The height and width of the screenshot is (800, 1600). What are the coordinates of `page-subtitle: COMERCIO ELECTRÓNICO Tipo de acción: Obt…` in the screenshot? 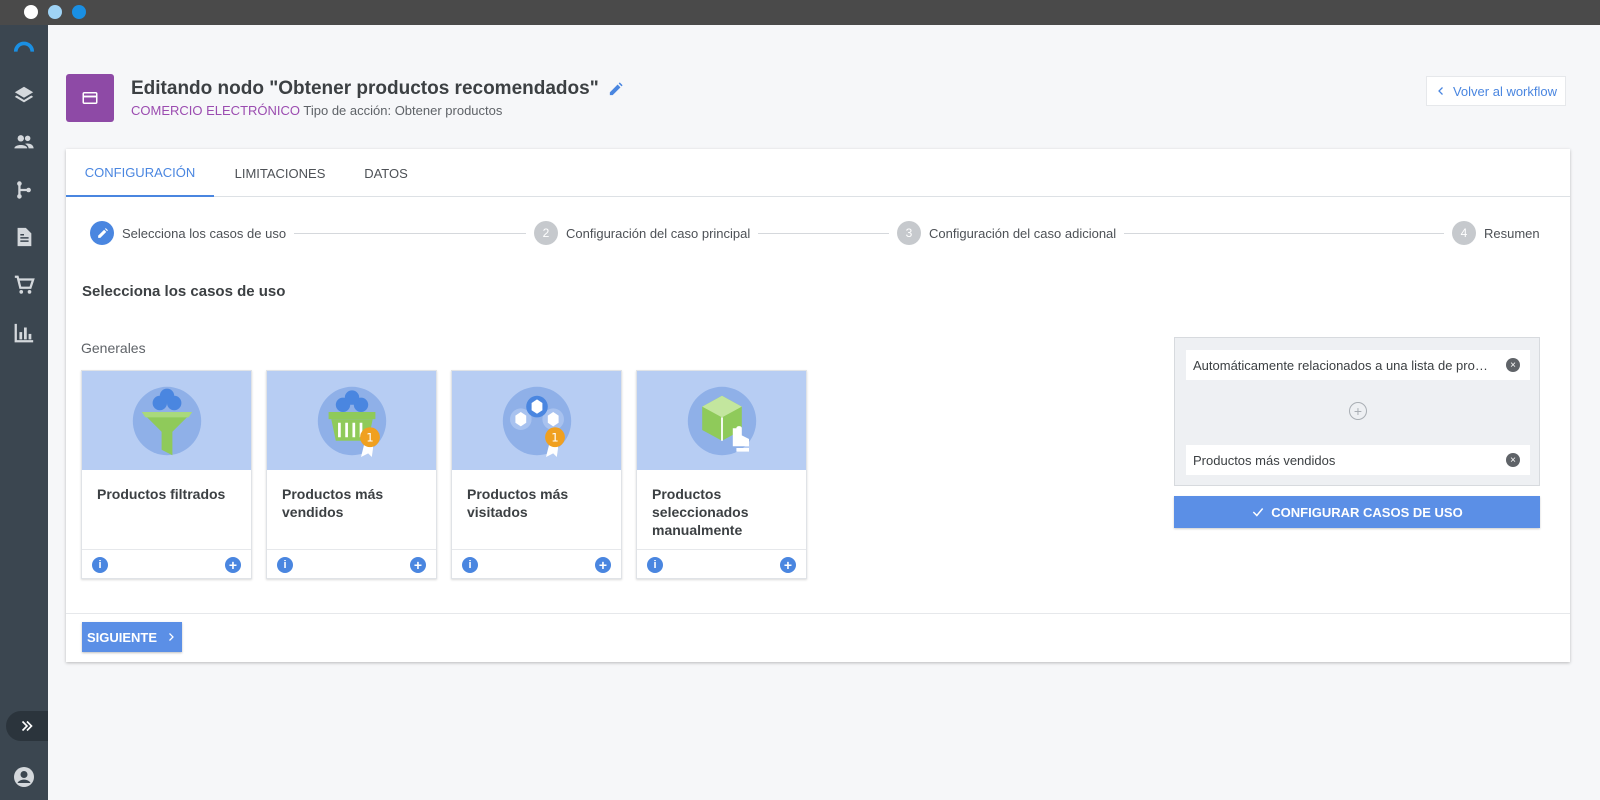 It's located at (316, 110).